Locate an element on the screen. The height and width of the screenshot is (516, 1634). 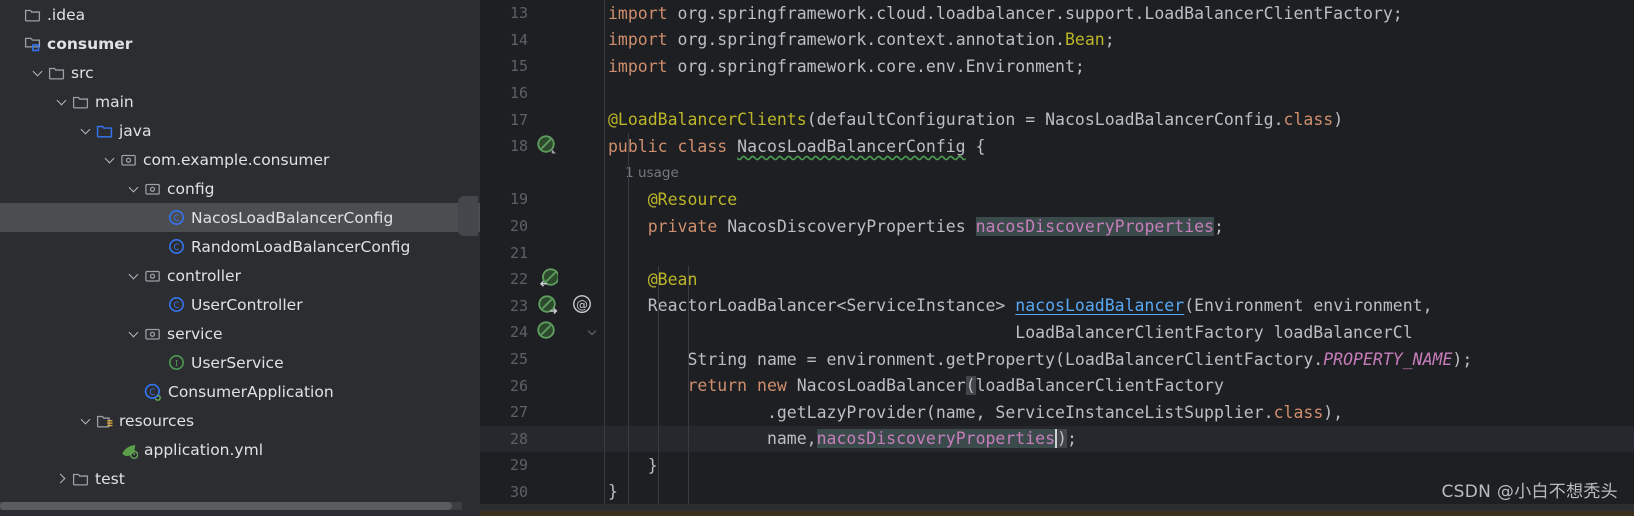
tree-item-controller: controller is located at coordinates (240, 275).